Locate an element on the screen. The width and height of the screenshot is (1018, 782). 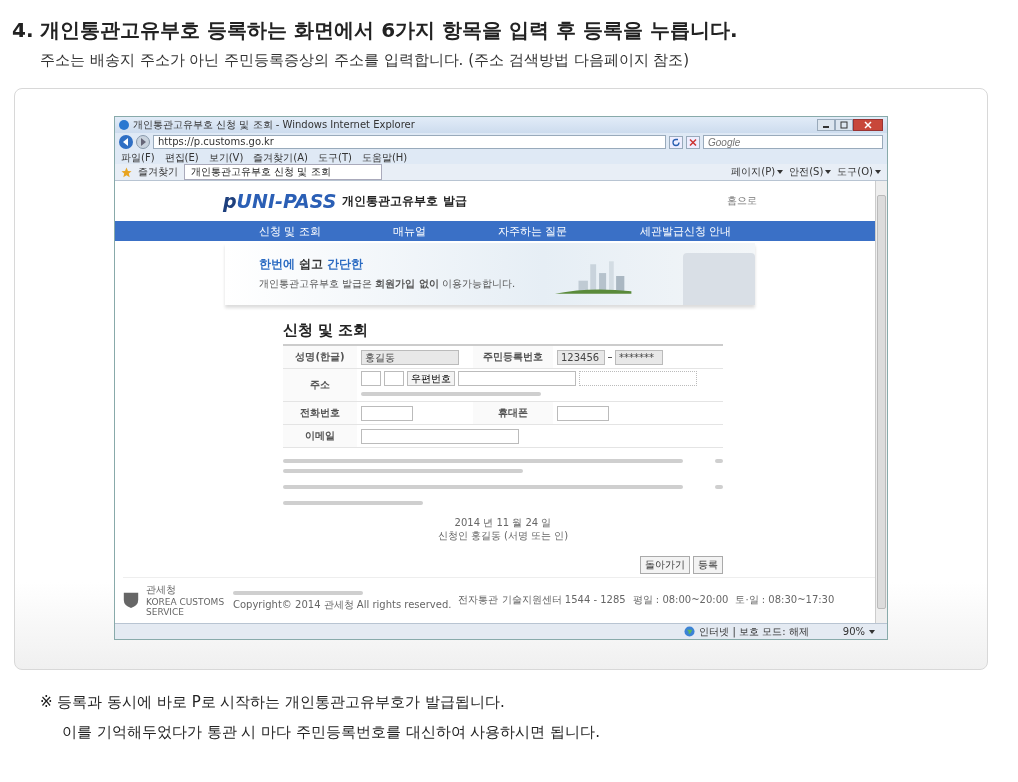
field-label: 전화번호 is located at coordinates (320, 413).